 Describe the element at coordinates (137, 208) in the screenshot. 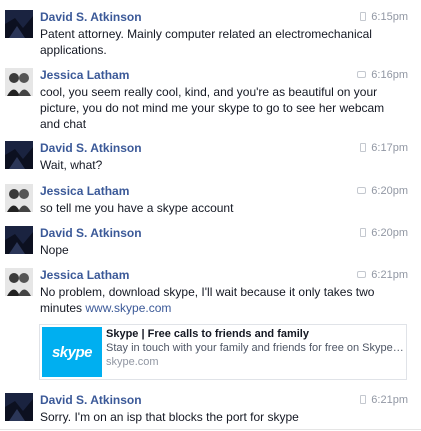

I see `message-text: so tell me you have a skype account` at that location.